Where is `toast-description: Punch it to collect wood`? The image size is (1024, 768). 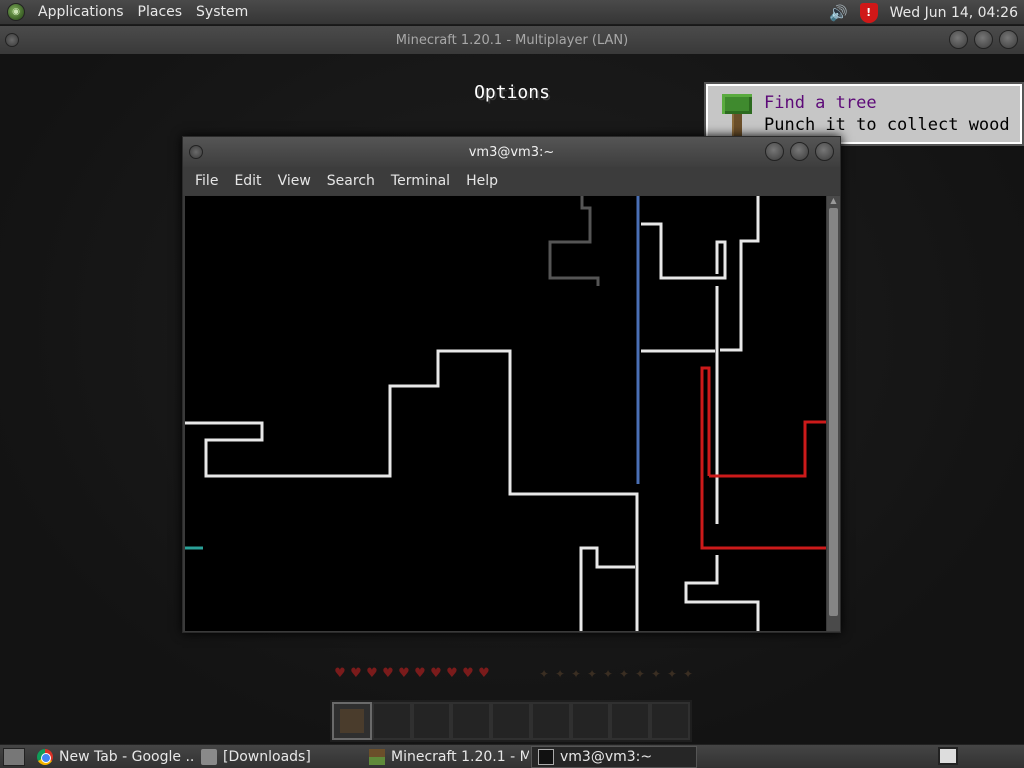
toast-description: Punch it to collect wood is located at coordinates (887, 125).